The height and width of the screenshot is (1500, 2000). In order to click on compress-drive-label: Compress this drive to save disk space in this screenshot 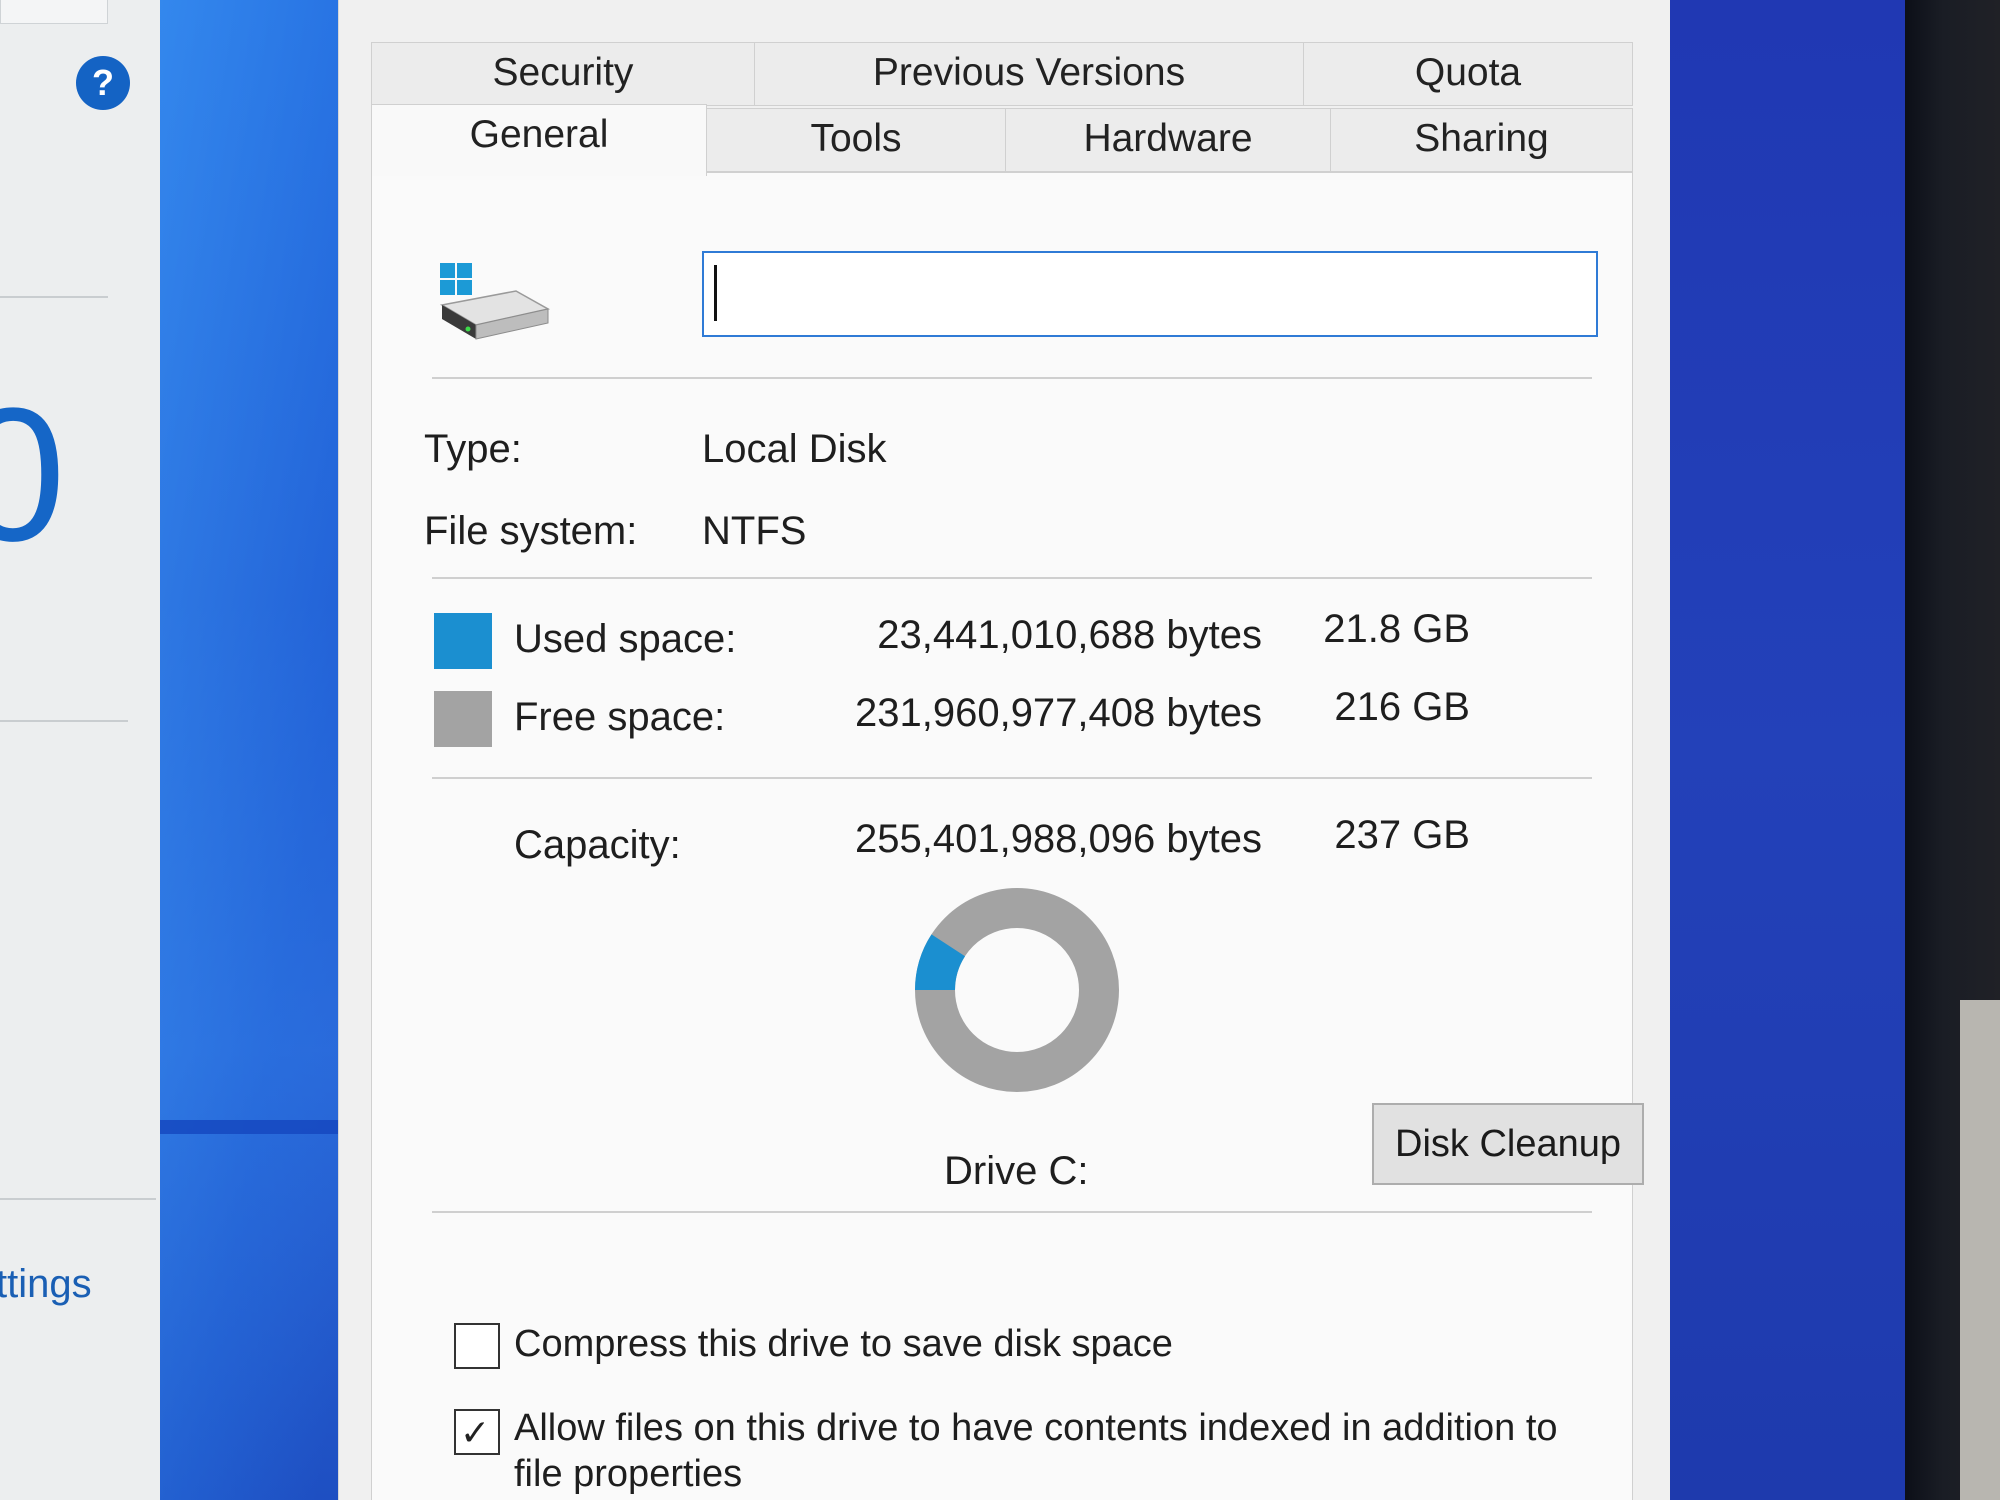, I will do `click(843, 1344)`.